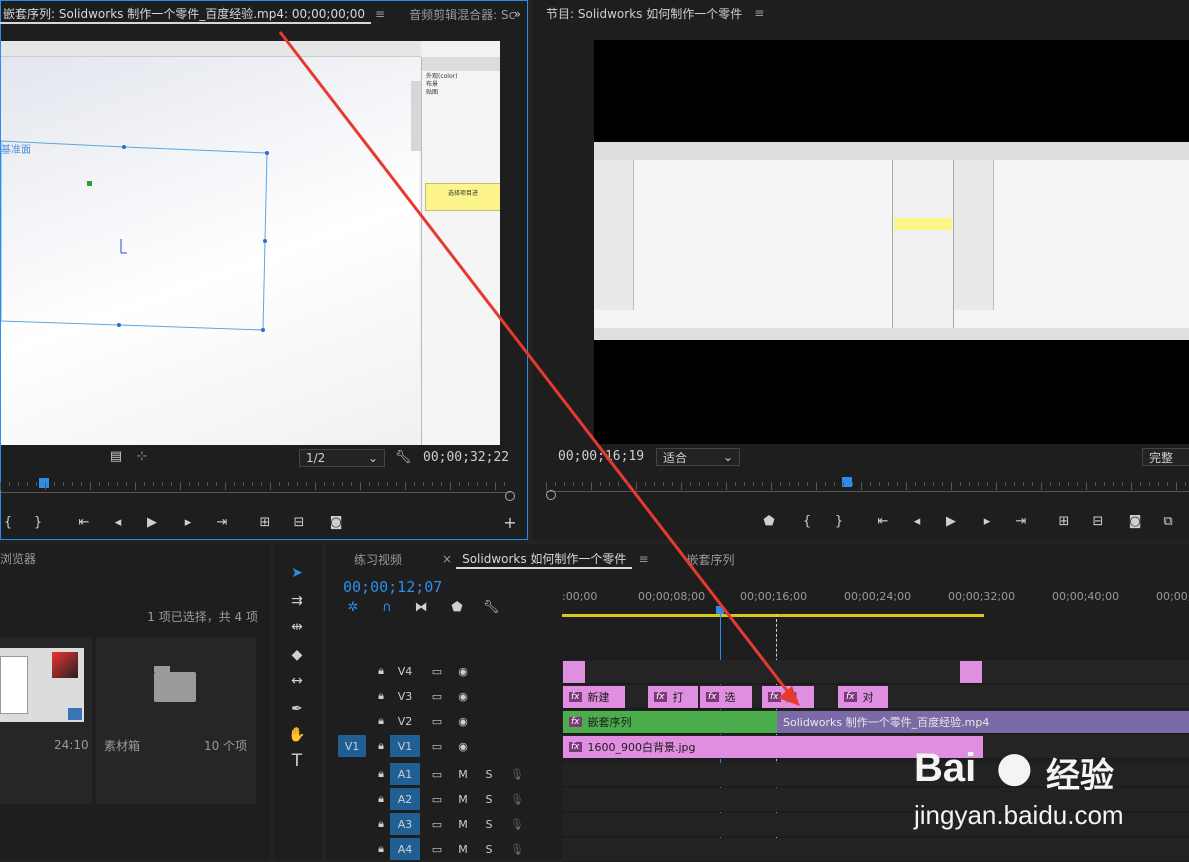 This screenshot has width=1189, height=862. Describe the element at coordinates (788, 697) in the screenshot. I see `v3-clip-use: fx 用` at that location.